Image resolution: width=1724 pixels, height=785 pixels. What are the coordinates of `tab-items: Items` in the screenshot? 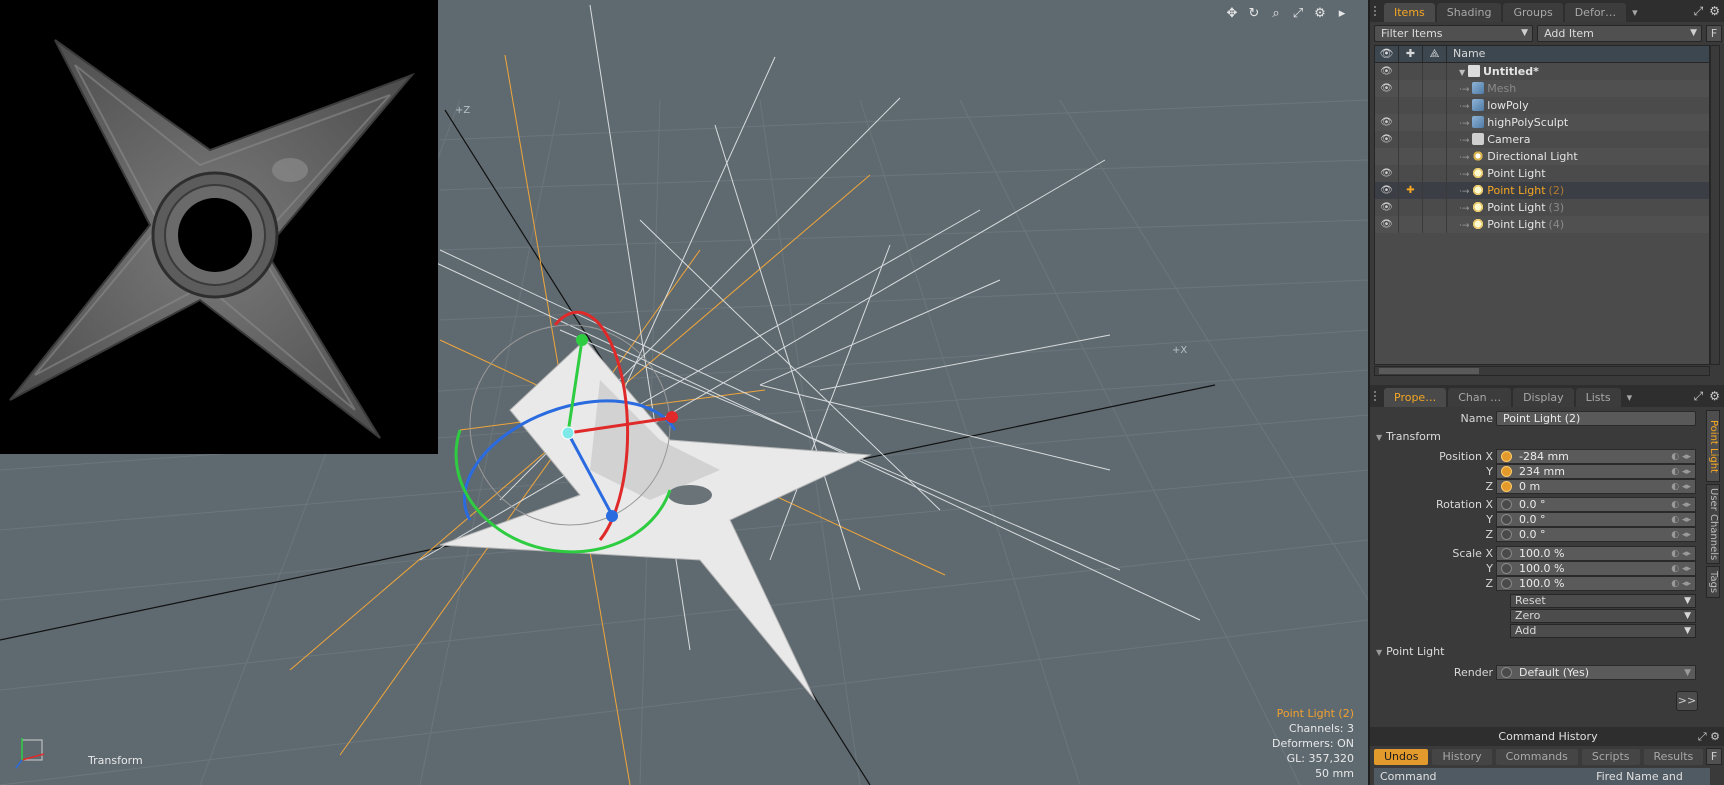 It's located at (1409, 12).